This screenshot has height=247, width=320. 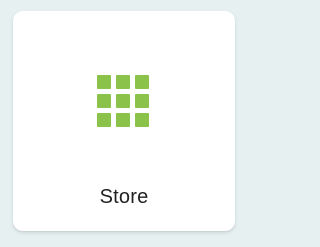 I want to click on grid-apps-icon, so click(x=125, y=103).